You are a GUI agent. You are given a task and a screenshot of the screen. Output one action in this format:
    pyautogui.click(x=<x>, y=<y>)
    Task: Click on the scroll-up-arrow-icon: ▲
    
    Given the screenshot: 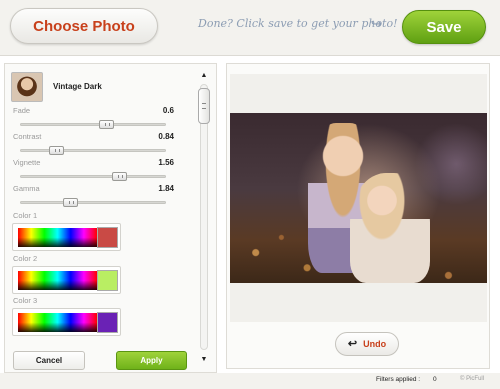 What is the action you would take?
    pyautogui.click(x=204, y=75)
    